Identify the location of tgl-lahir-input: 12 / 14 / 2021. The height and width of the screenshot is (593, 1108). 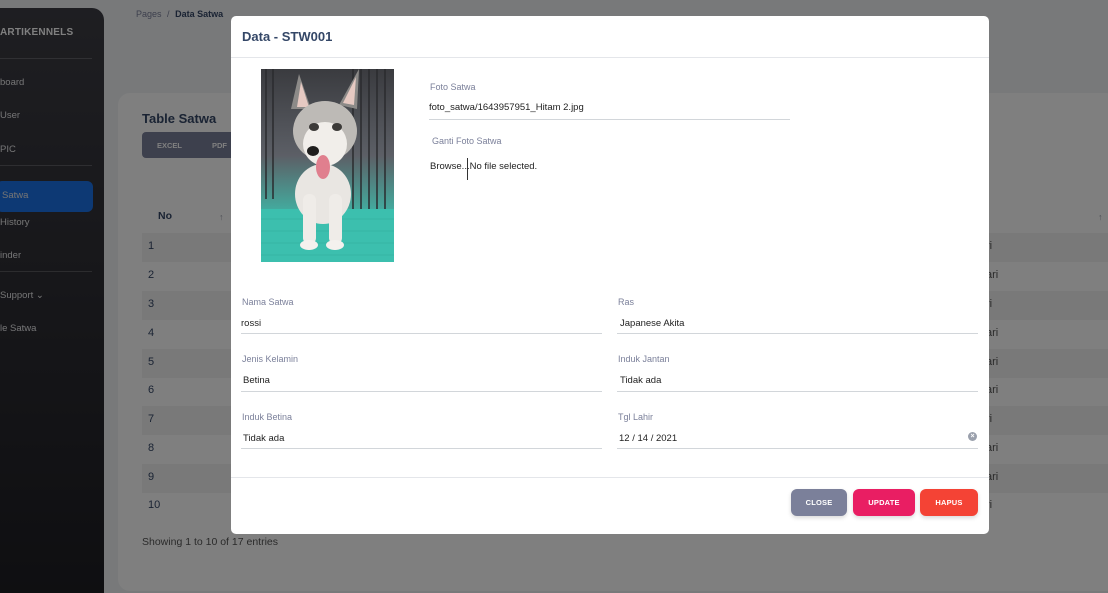
(648, 438).